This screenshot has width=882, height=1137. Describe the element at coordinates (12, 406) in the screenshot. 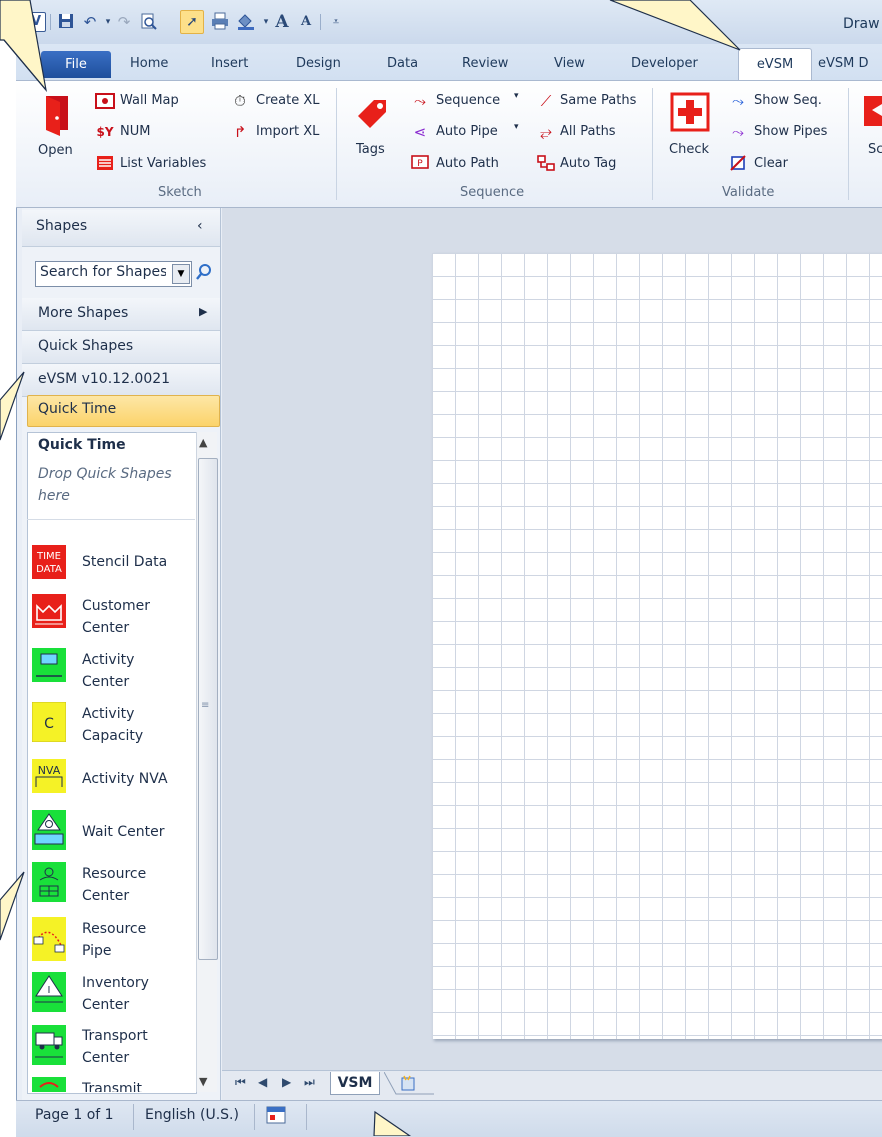

I see `callout-evsm-version` at that location.